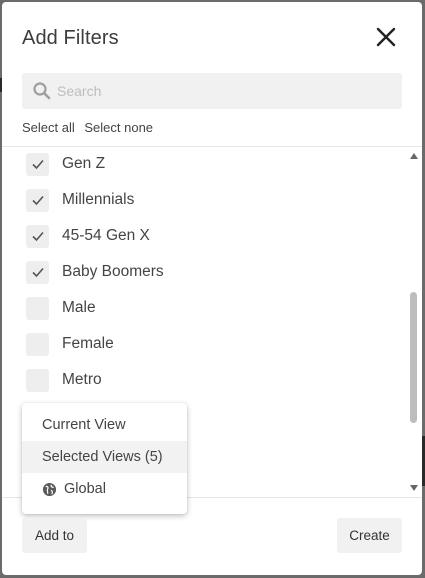 The width and height of the screenshot is (425, 578). Describe the element at coordinates (106, 235) in the screenshot. I see `filter-label: 45-54 Gen X` at that location.